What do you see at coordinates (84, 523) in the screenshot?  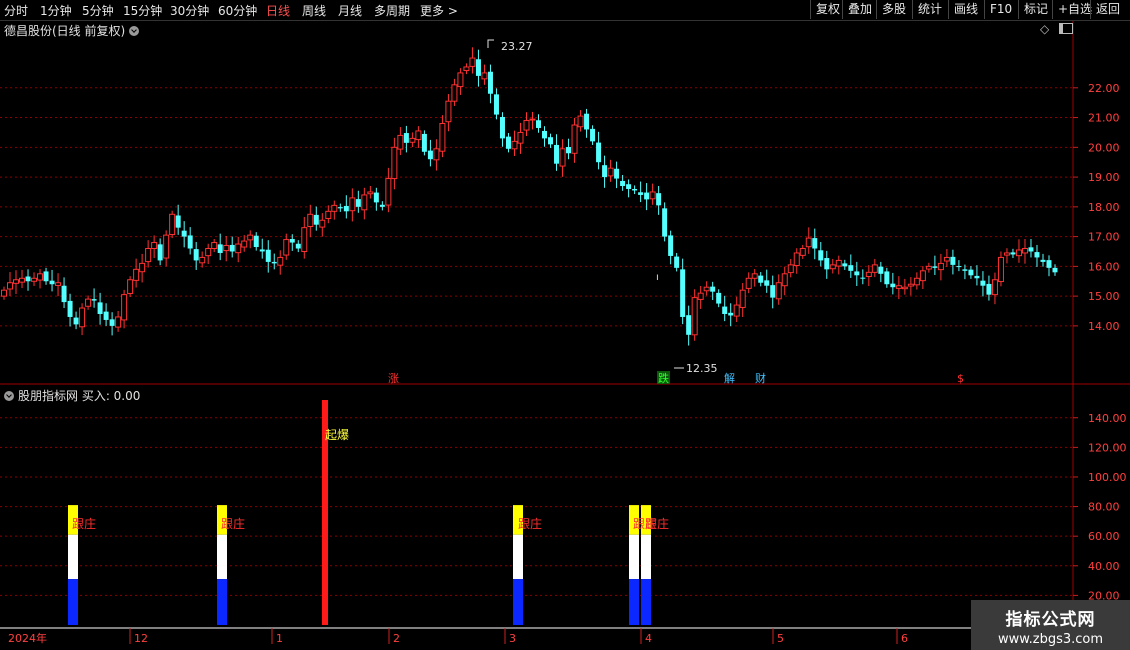 I see `genzhuang-label-1: 跟庄` at bounding box center [84, 523].